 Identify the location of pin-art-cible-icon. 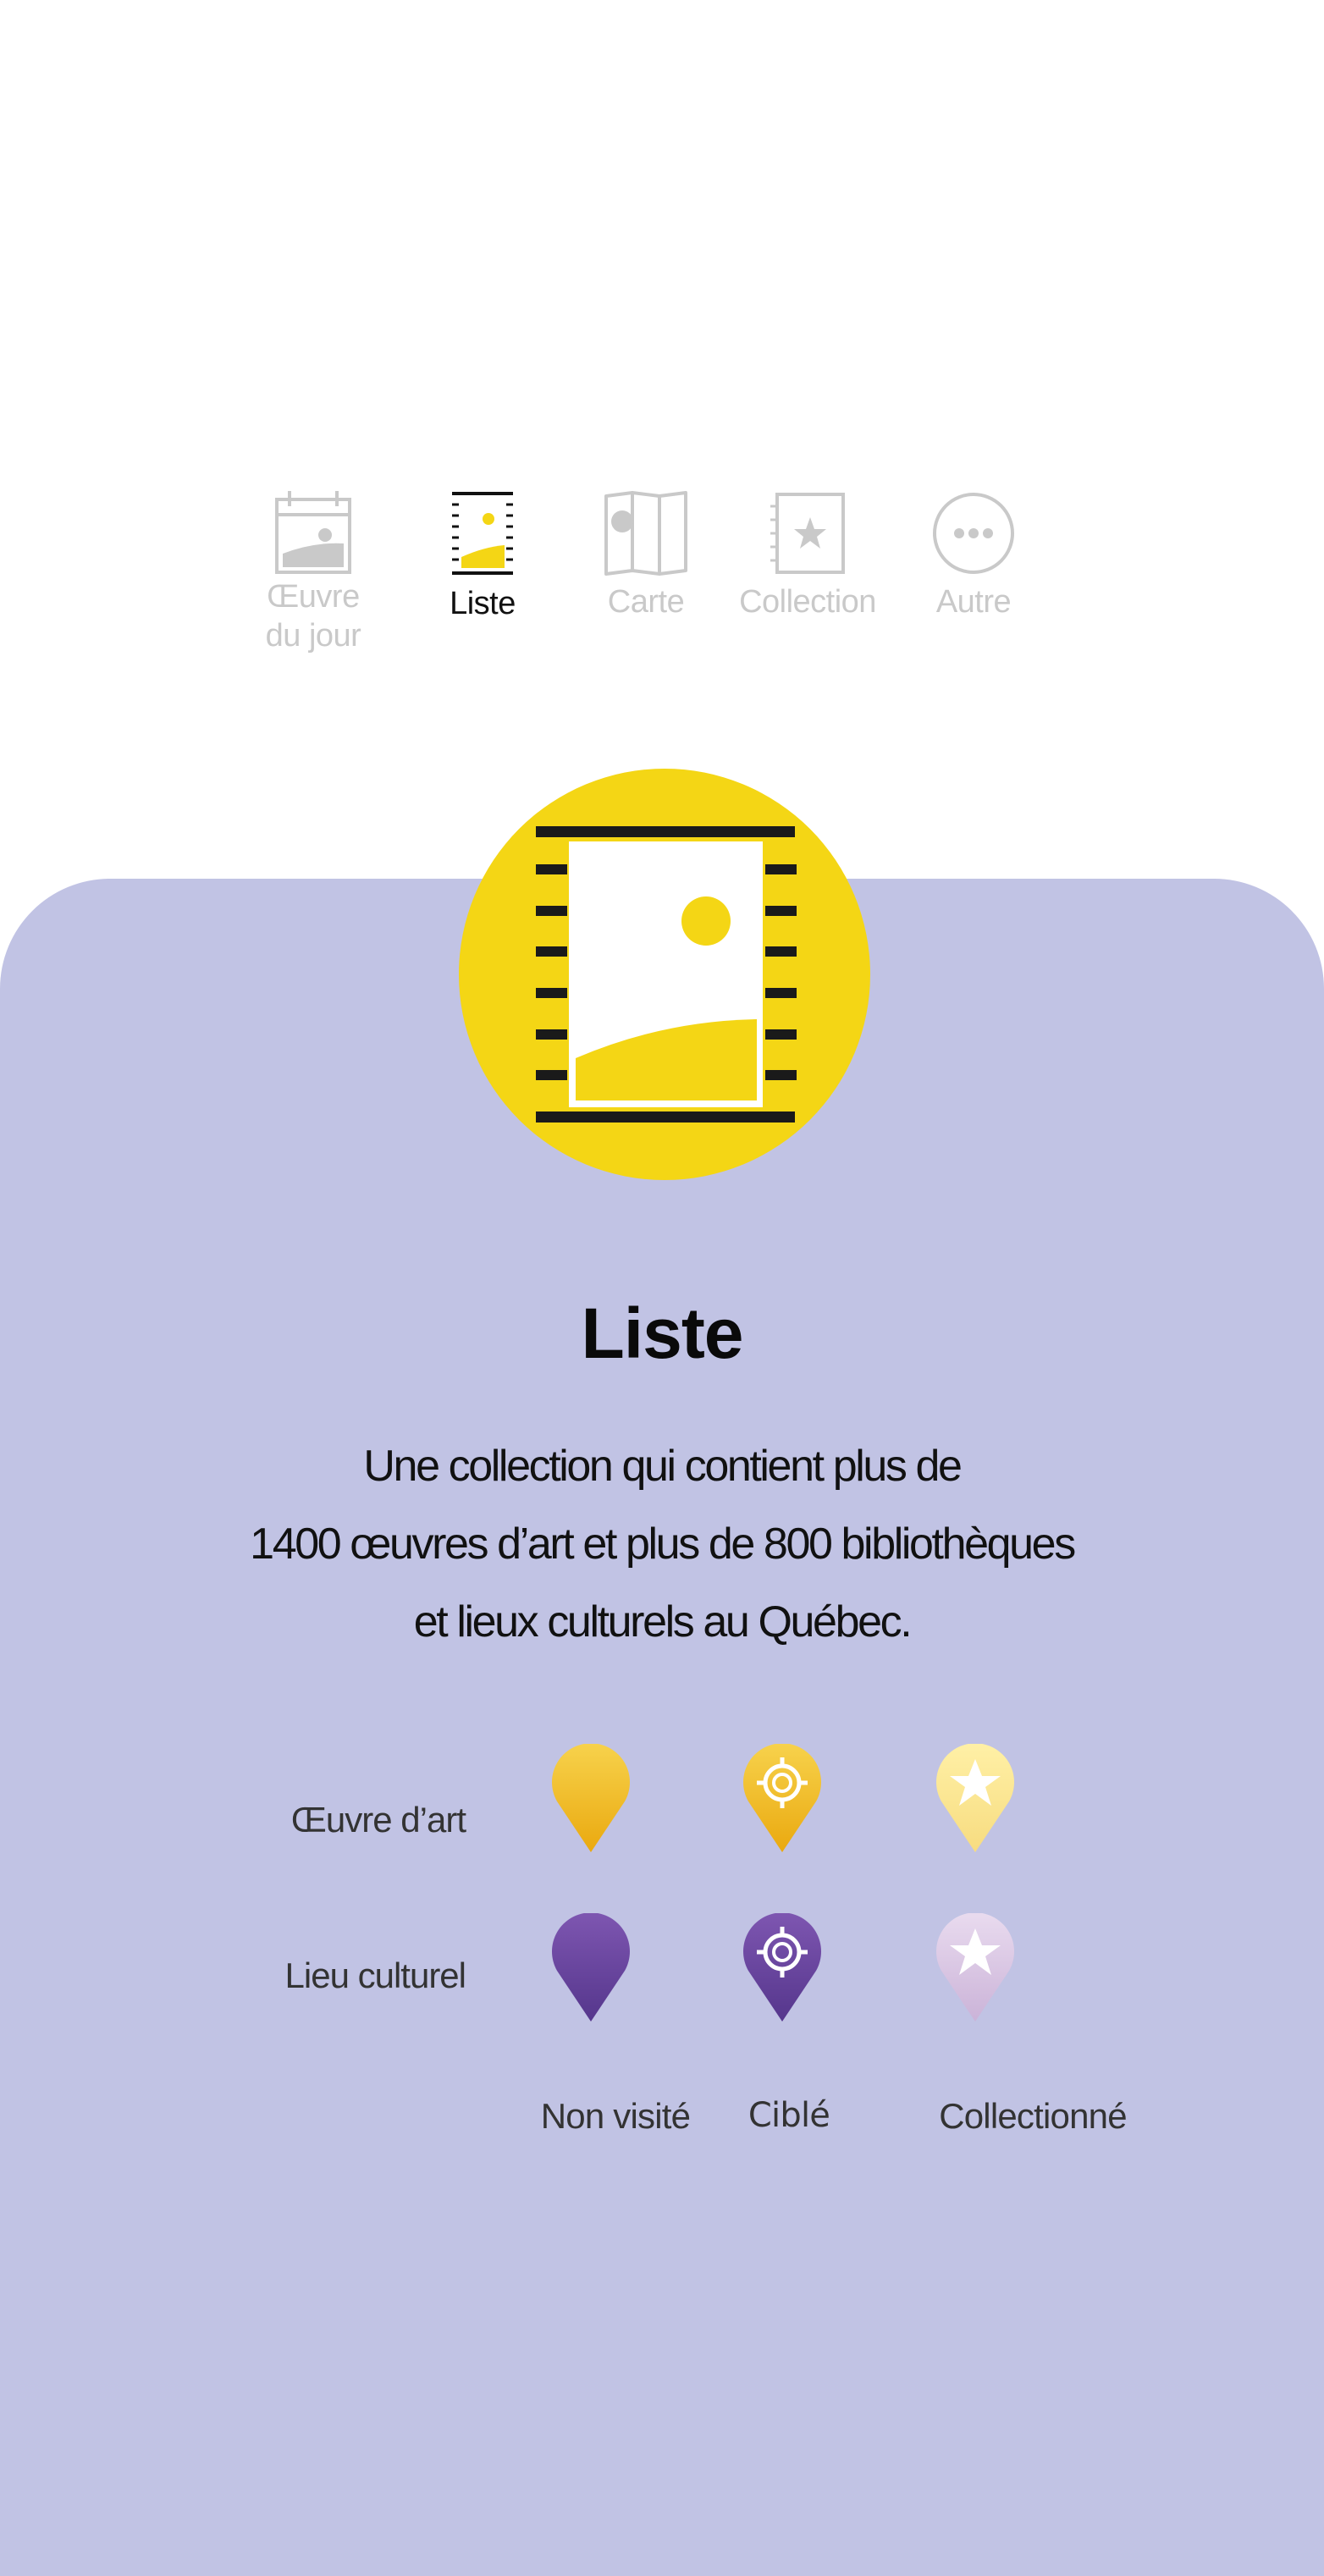
(782, 1798).